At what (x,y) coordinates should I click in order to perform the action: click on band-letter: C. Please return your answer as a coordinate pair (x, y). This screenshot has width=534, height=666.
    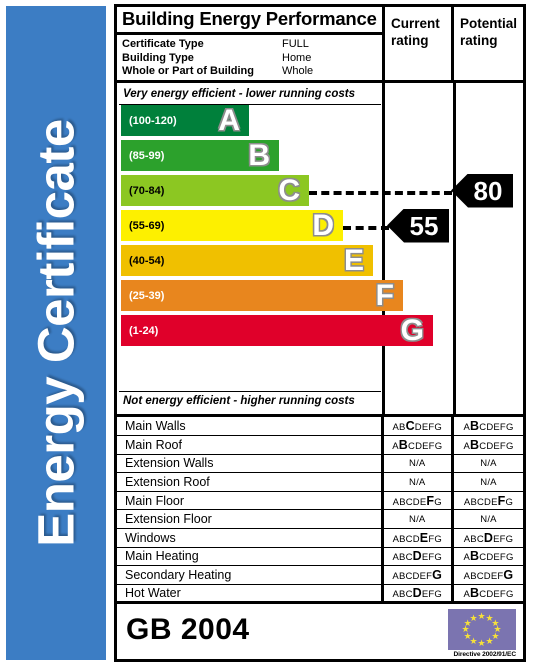
    Looking at the image, I should click on (289, 190).